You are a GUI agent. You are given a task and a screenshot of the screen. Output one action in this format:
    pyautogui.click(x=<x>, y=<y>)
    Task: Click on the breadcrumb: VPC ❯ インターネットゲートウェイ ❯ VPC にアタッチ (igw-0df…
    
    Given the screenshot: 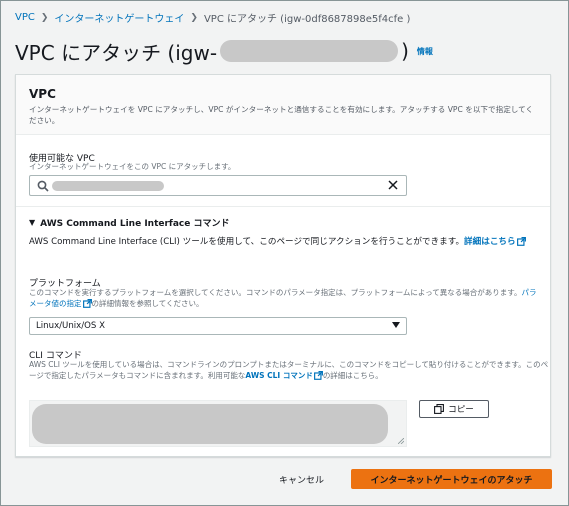 What is the action you would take?
    pyautogui.click(x=212, y=17)
    